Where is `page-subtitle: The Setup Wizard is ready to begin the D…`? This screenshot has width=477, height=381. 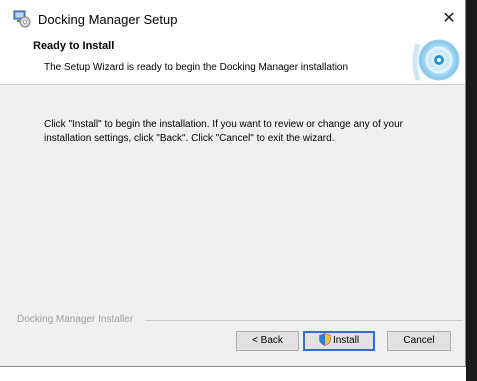 page-subtitle: The Setup Wizard is ready to begin the D… is located at coordinates (196, 67).